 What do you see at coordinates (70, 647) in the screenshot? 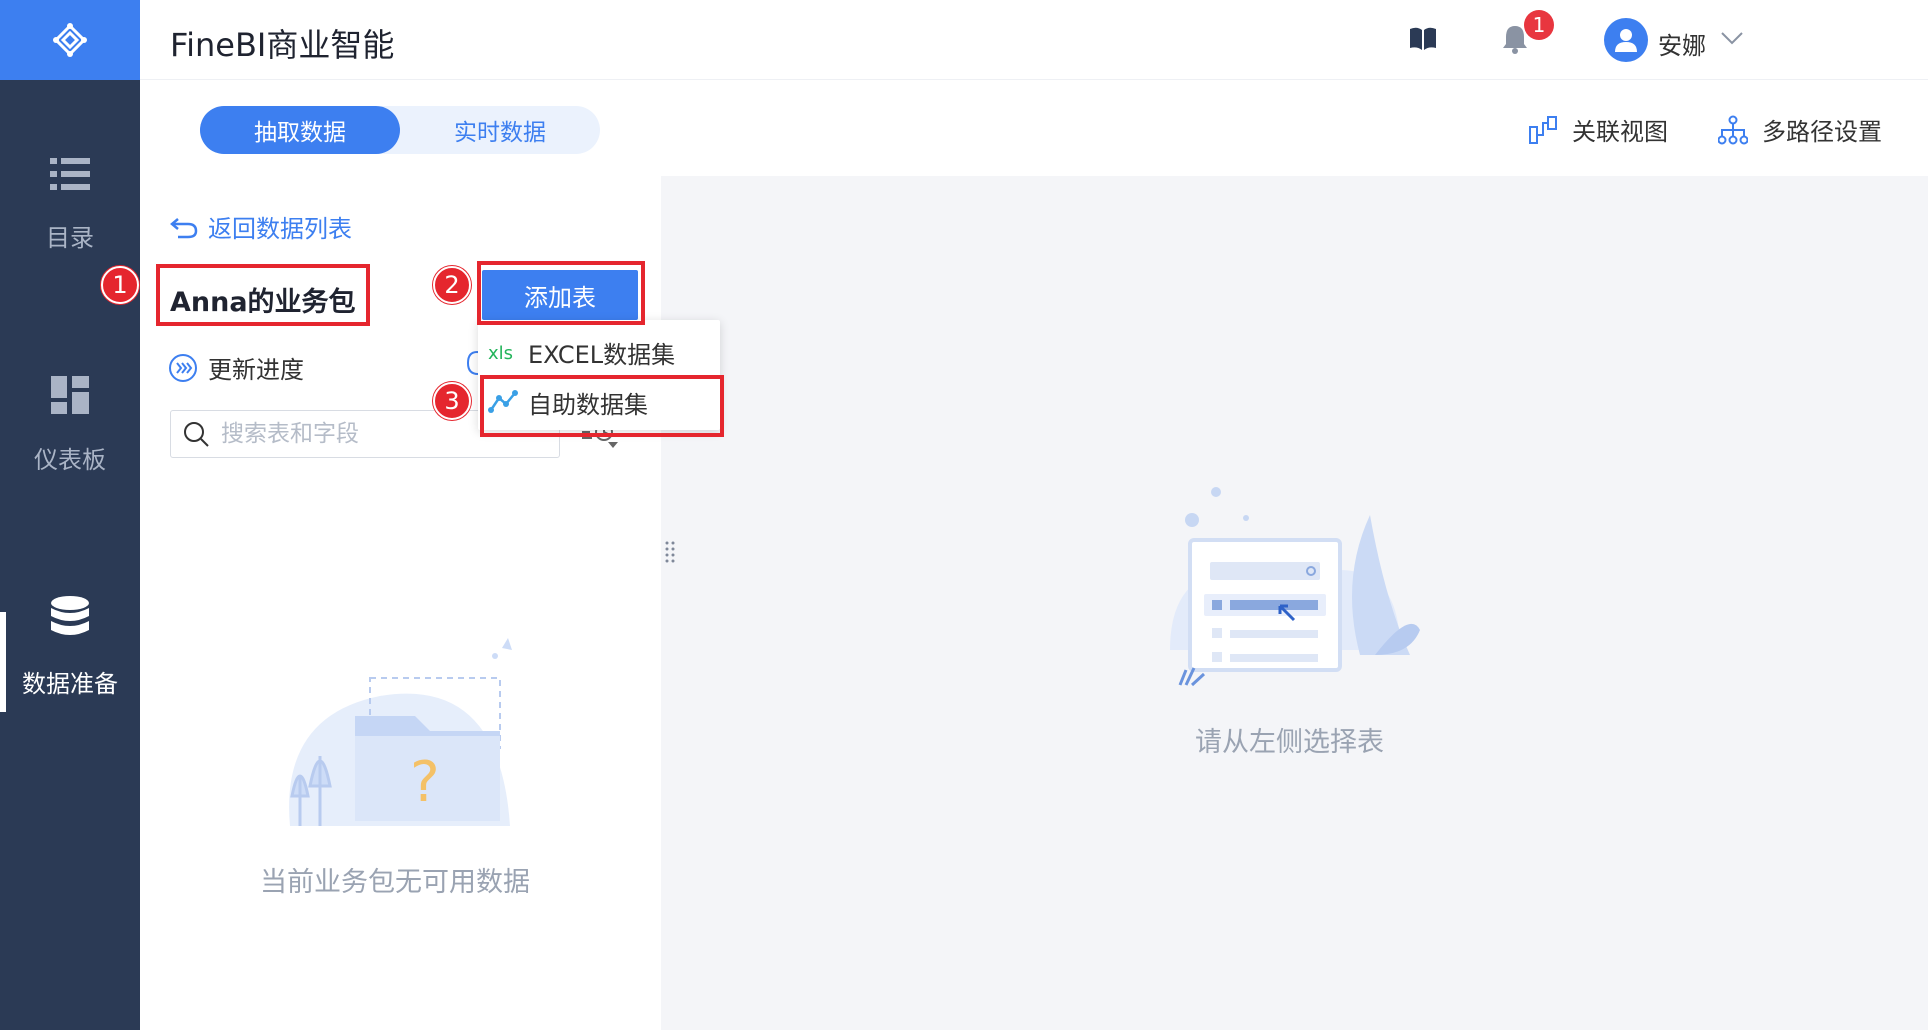
I see `sidebar-item-data-prep: 数据准备` at bounding box center [70, 647].